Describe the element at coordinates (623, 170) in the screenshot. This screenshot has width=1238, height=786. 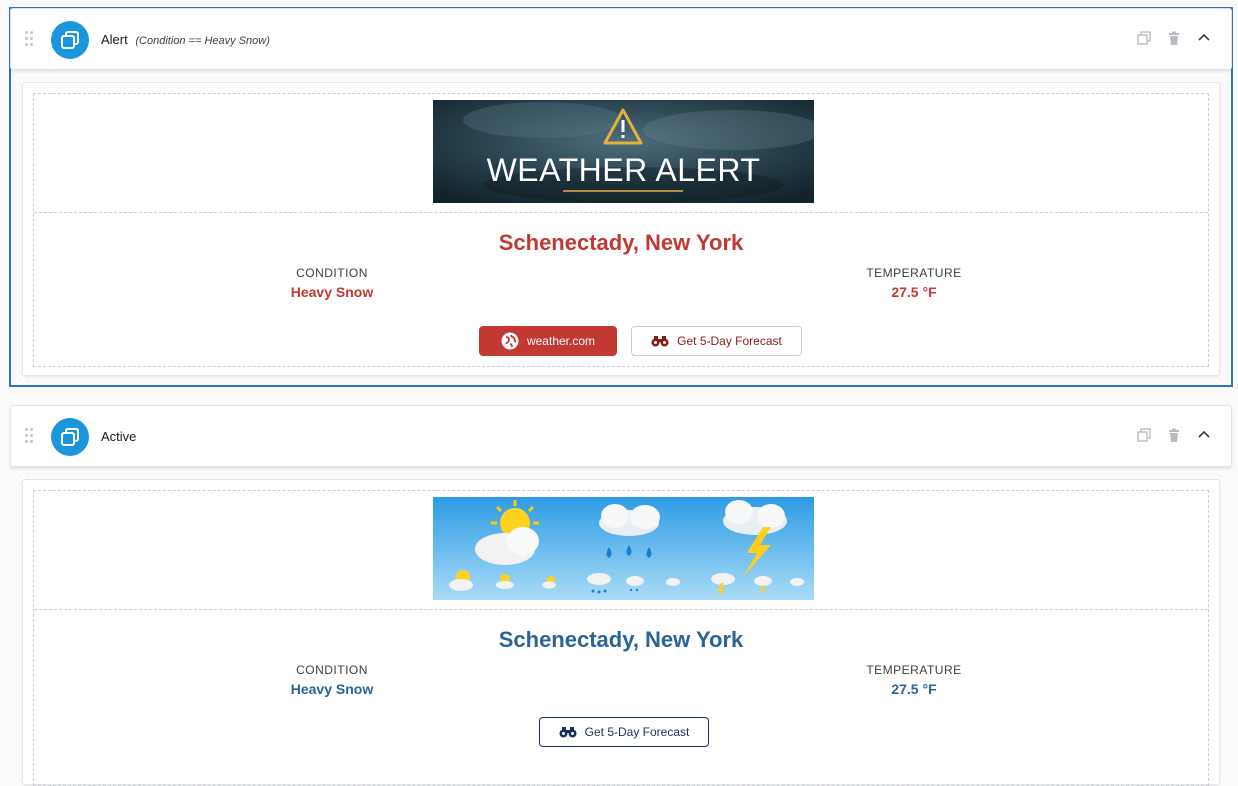
I see `banner-text: WEATHER ALERT` at that location.